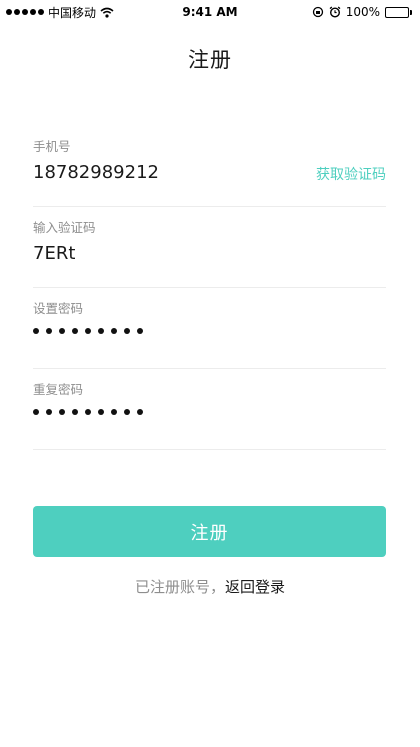 The width and height of the screenshot is (420, 747). What do you see at coordinates (335, 12) in the screenshot?
I see `alarm-icon` at bounding box center [335, 12].